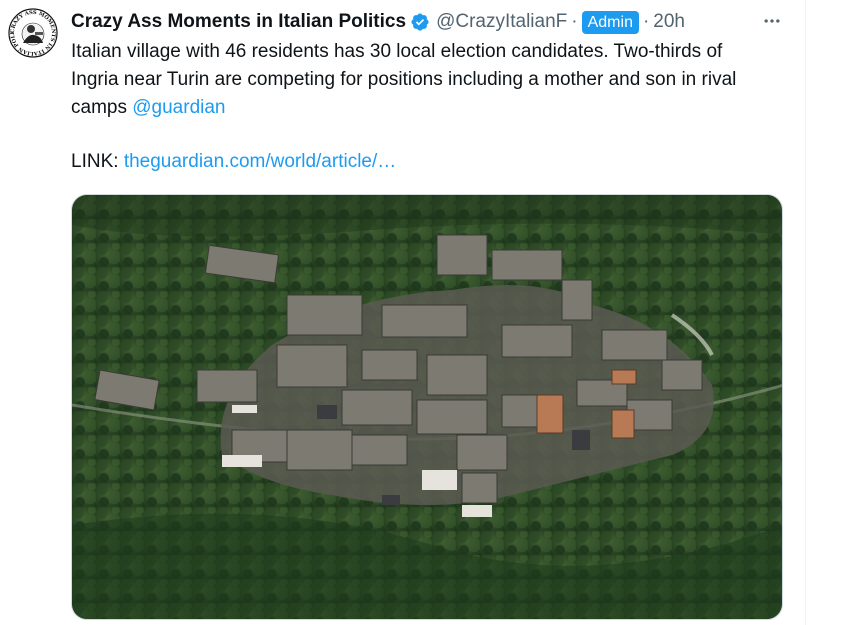 Image resolution: width=845 pixels, height=625 pixels. What do you see at coordinates (178, 107) in the screenshot?
I see `mention-link: @guardian` at bounding box center [178, 107].